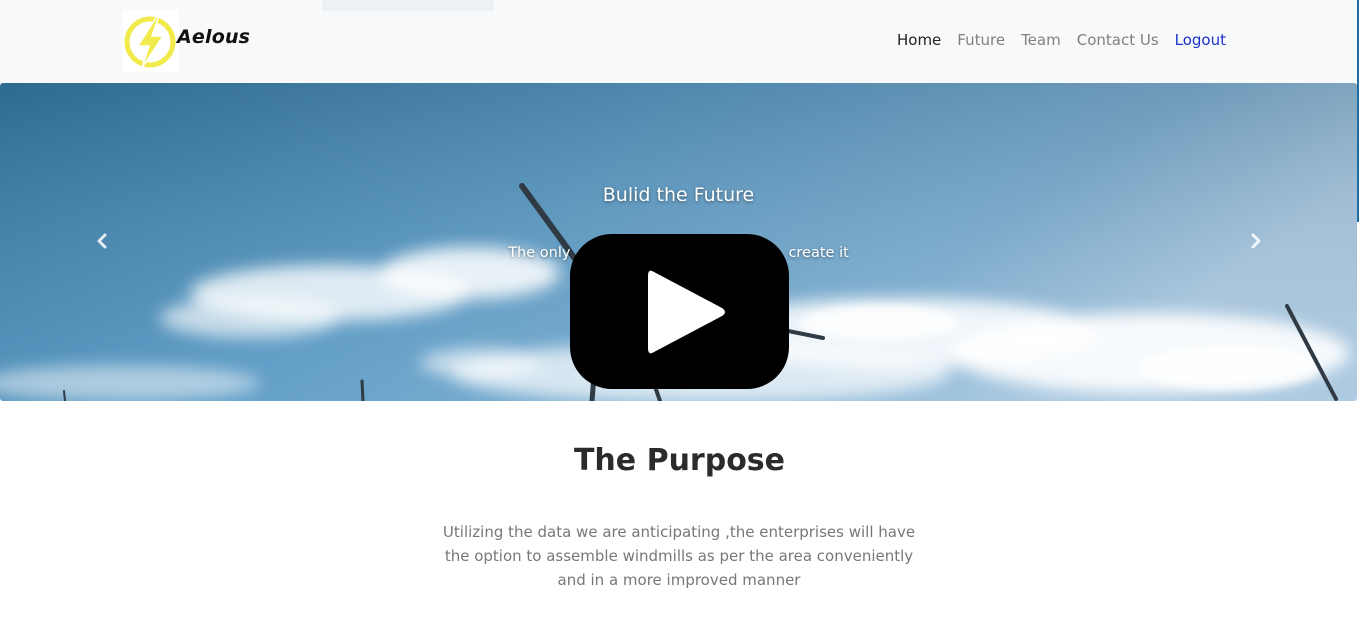 This screenshot has width=1359, height=622. I want to click on nav-menu: Home Future Team Contact Us Logout, so click(1061, 40).